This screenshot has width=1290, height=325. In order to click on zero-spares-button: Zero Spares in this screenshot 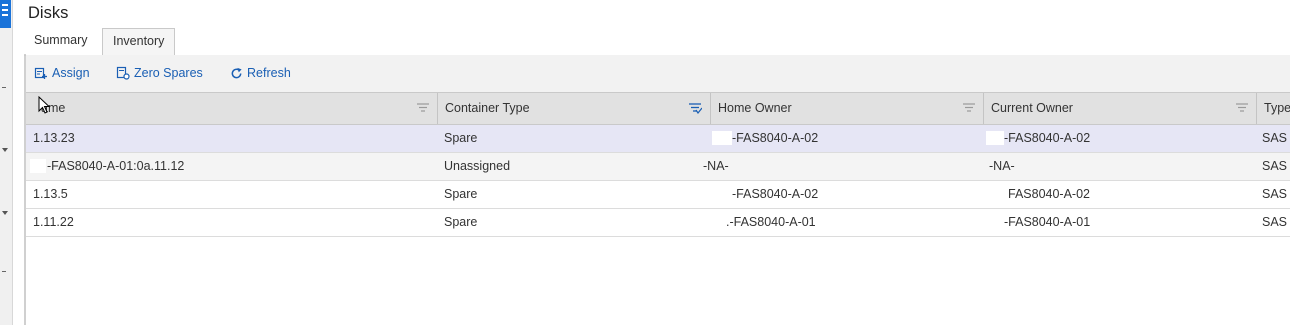, I will do `click(159, 73)`.